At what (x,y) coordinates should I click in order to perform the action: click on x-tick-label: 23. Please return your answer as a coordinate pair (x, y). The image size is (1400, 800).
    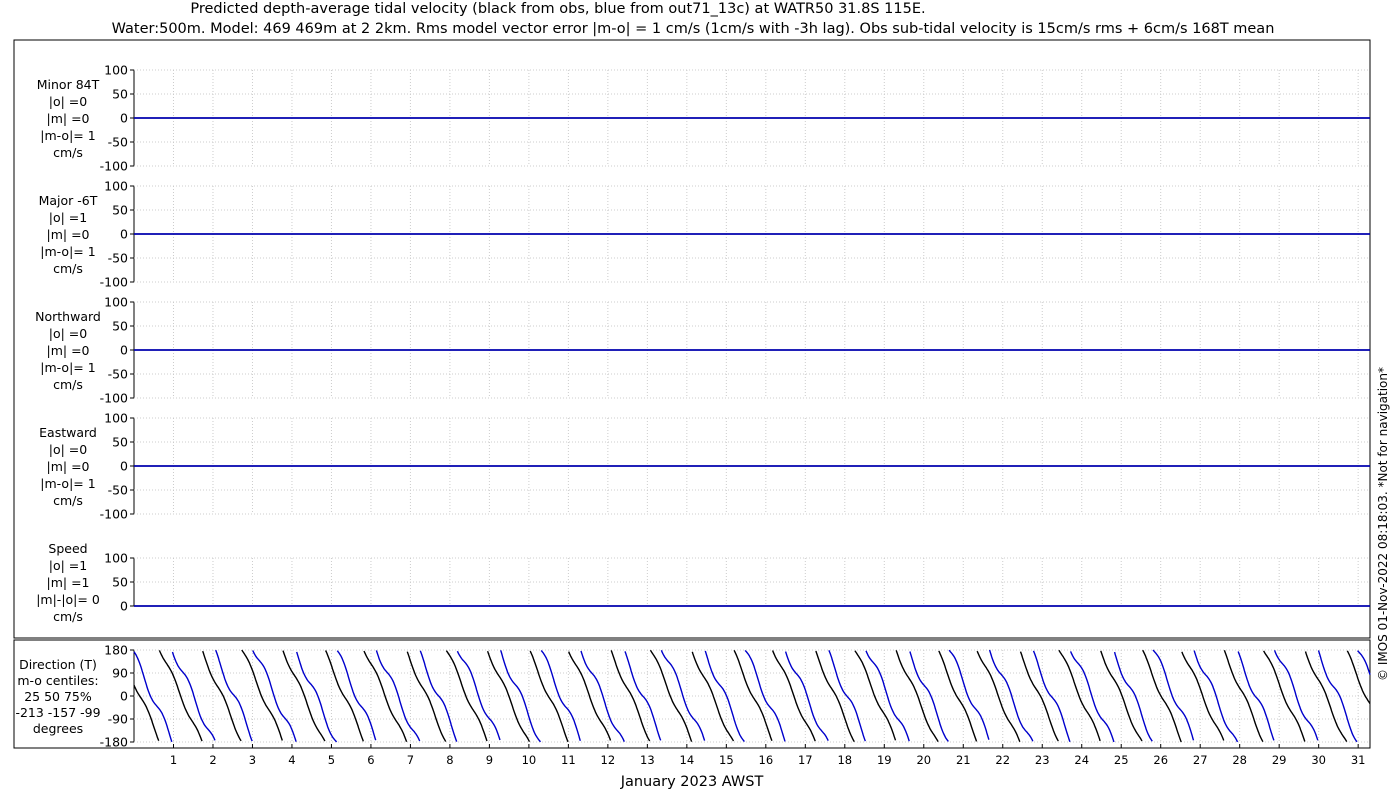
    Looking at the image, I should click on (1042, 760).